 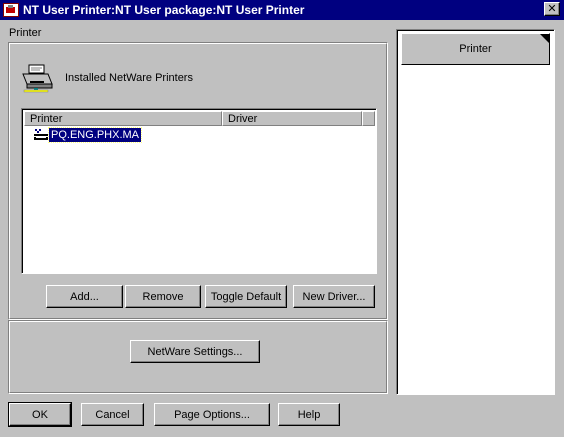 What do you see at coordinates (112, 414) in the screenshot?
I see `cancel-button: Cancel` at bounding box center [112, 414].